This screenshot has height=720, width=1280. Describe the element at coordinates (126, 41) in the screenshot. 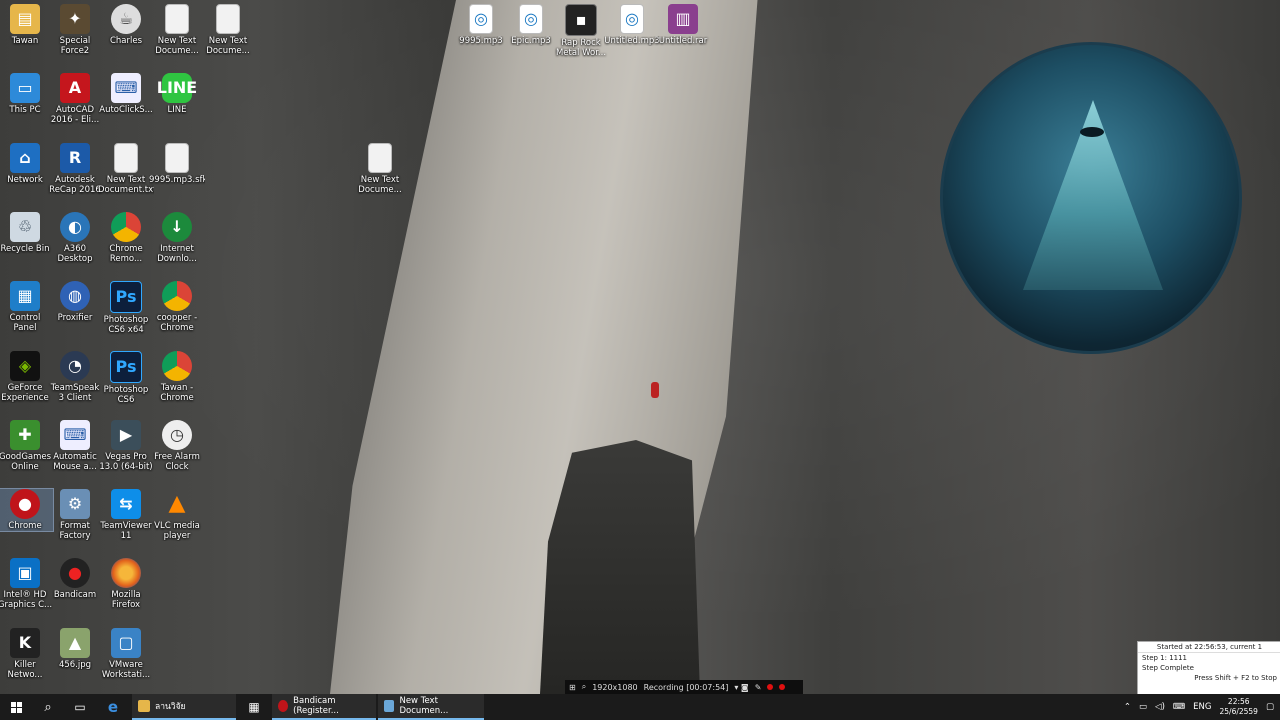

I see `desktop-icon-label: Charles` at that location.